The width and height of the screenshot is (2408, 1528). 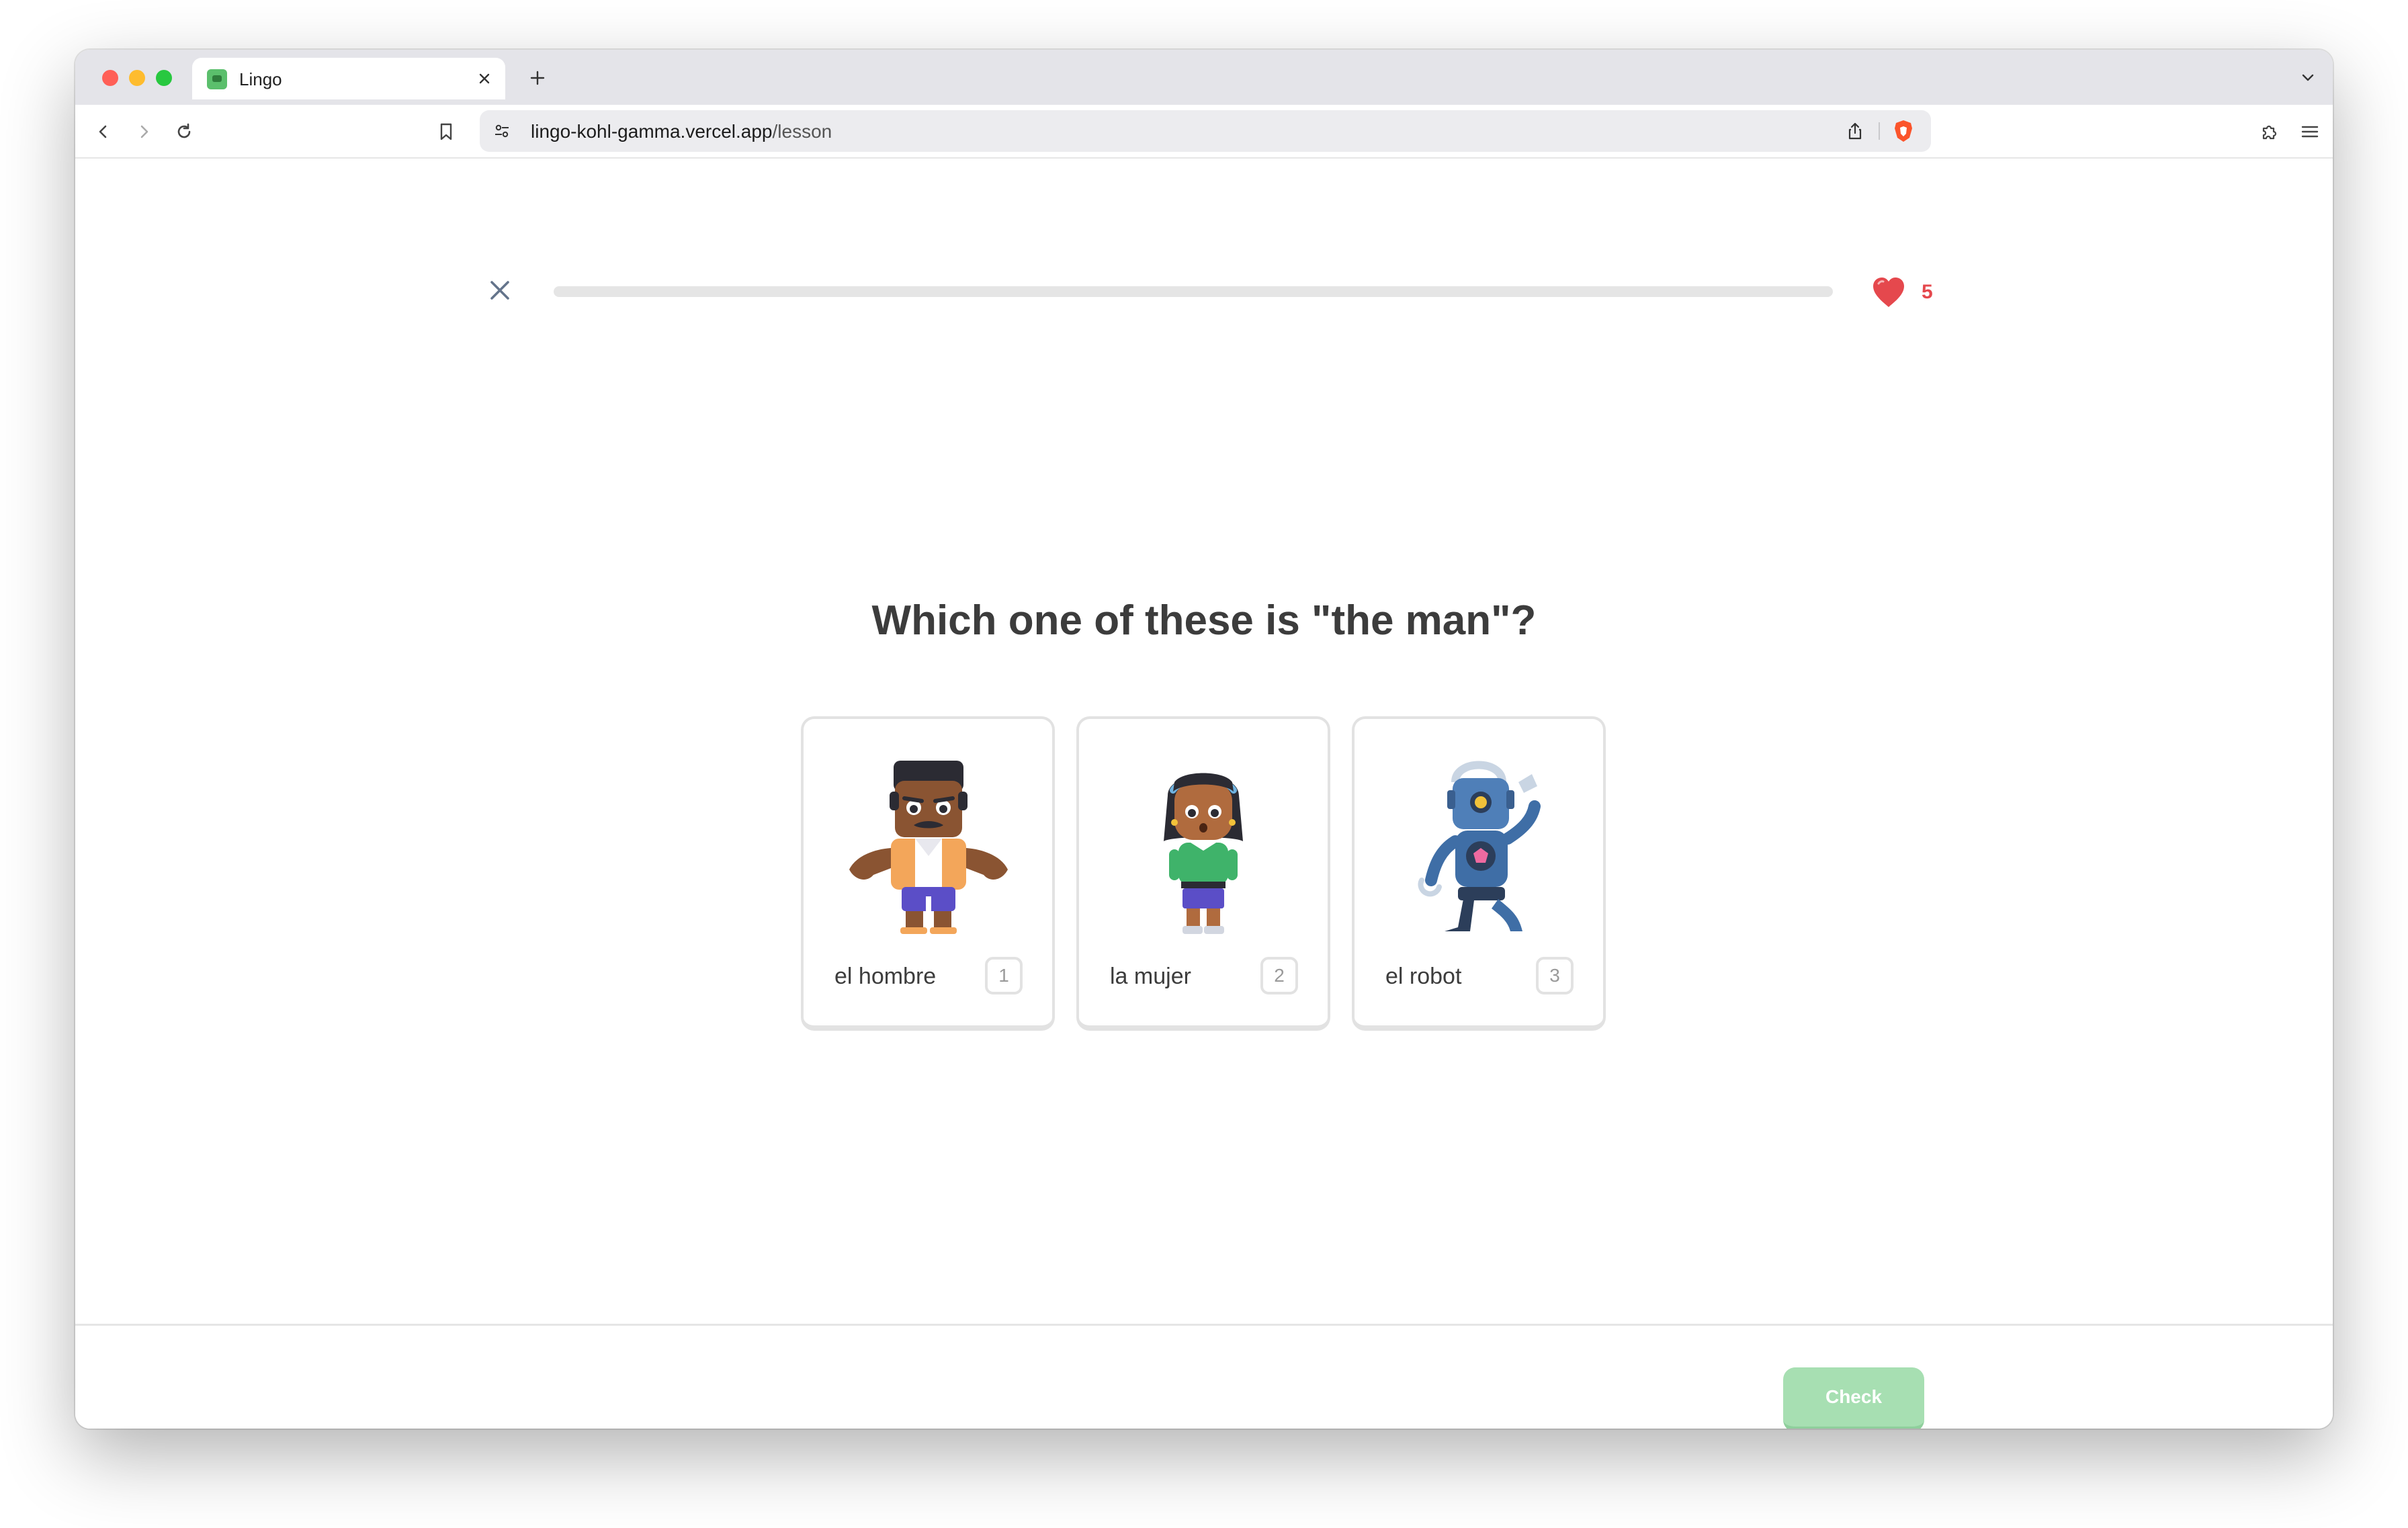 What do you see at coordinates (103, 131) in the screenshot?
I see `chevron-left-icon` at bounding box center [103, 131].